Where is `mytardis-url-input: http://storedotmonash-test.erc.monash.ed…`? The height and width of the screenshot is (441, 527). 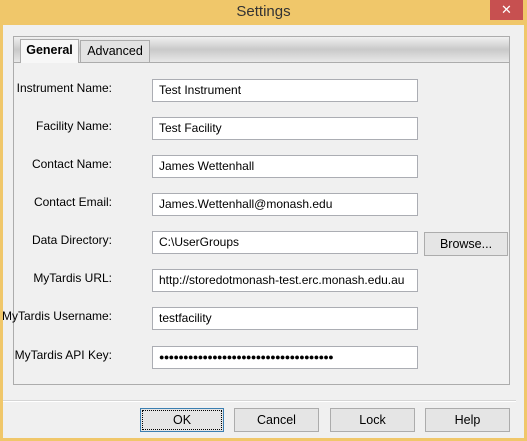
mytardis-url-input: http://storedotmonash-test.erc.monash.ed… is located at coordinates (285, 280).